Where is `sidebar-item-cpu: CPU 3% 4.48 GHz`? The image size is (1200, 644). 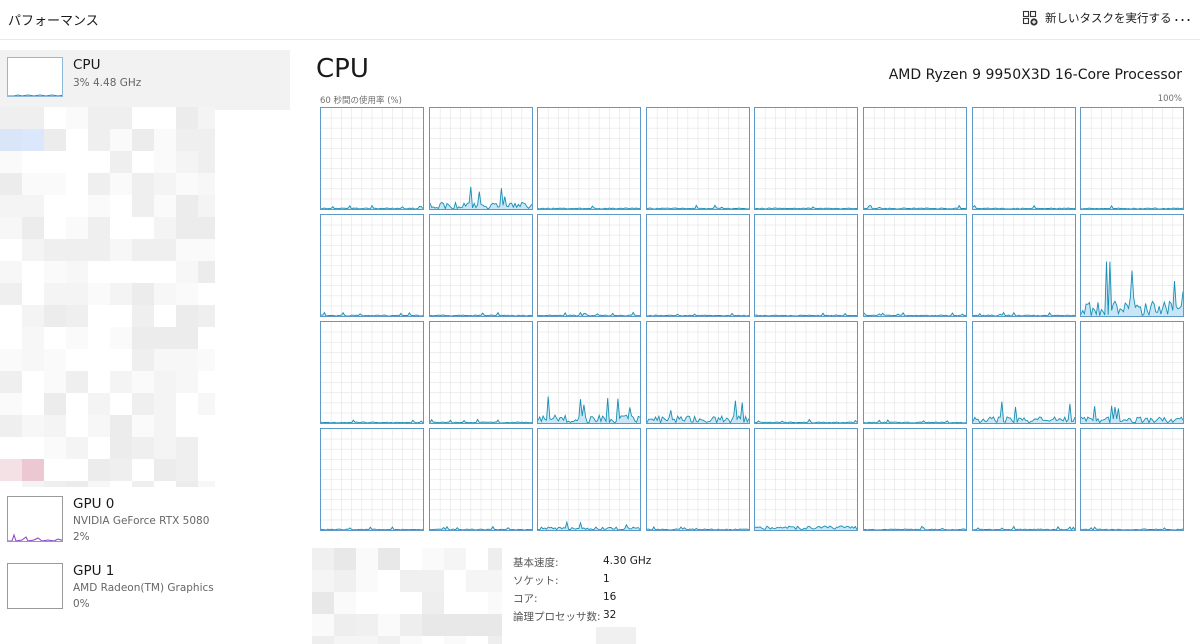
sidebar-item-cpu: CPU 3% 4.48 GHz is located at coordinates (145, 80).